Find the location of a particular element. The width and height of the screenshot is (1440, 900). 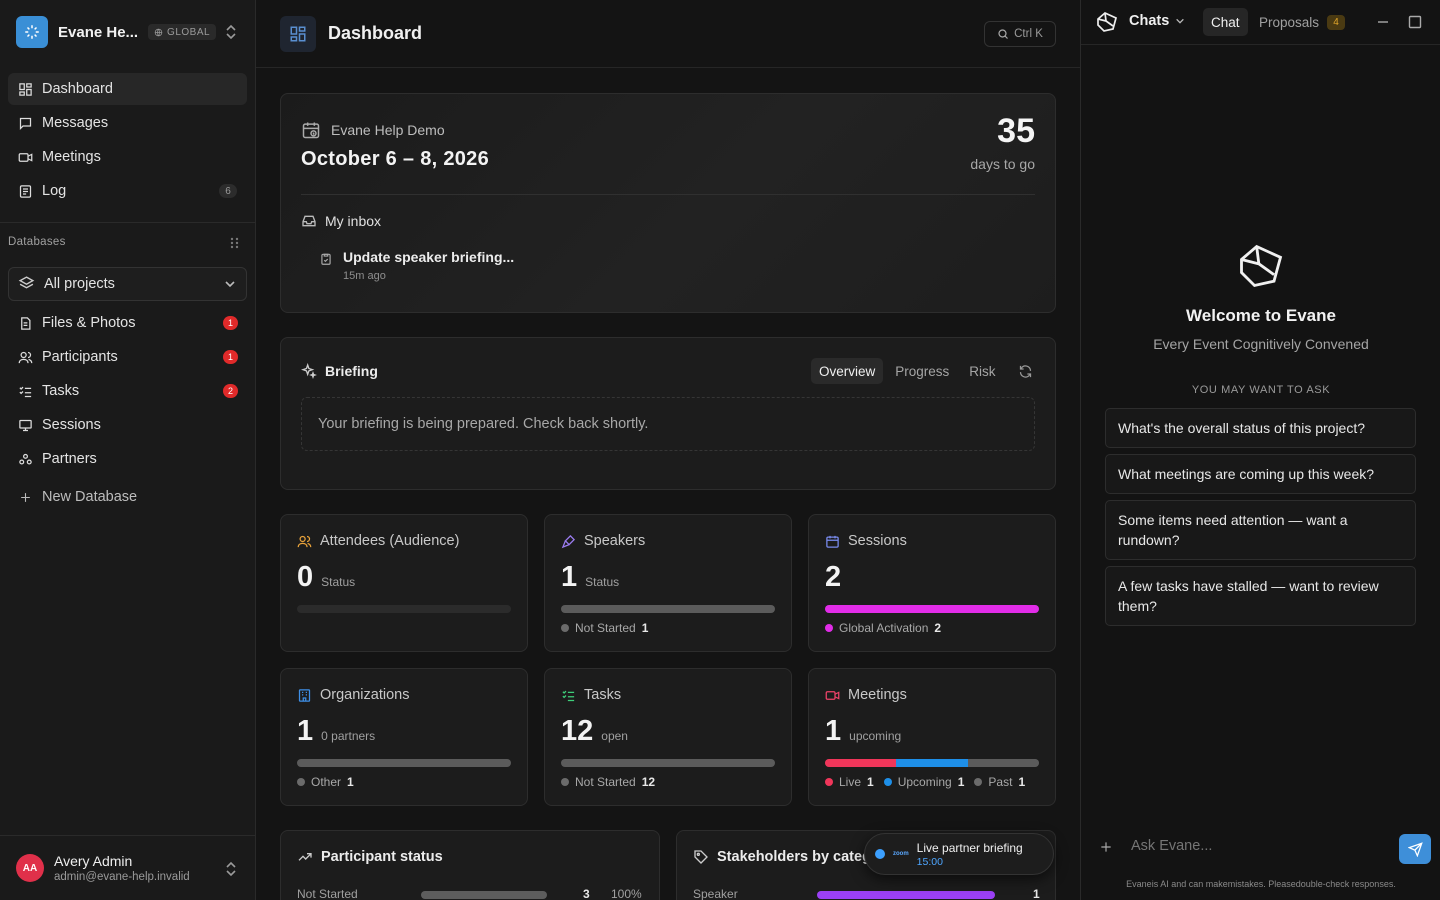

tasks-icon is located at coordinates (25, 391).